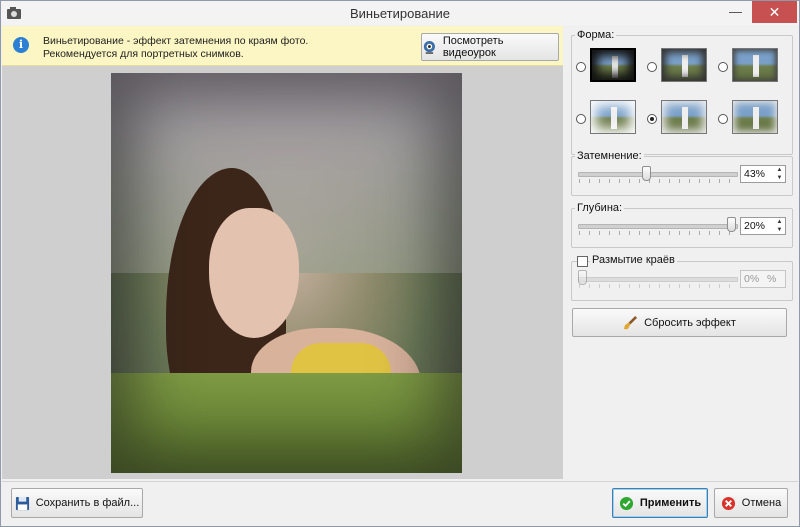  I want to click on webcam-icon, so click(429, 47).